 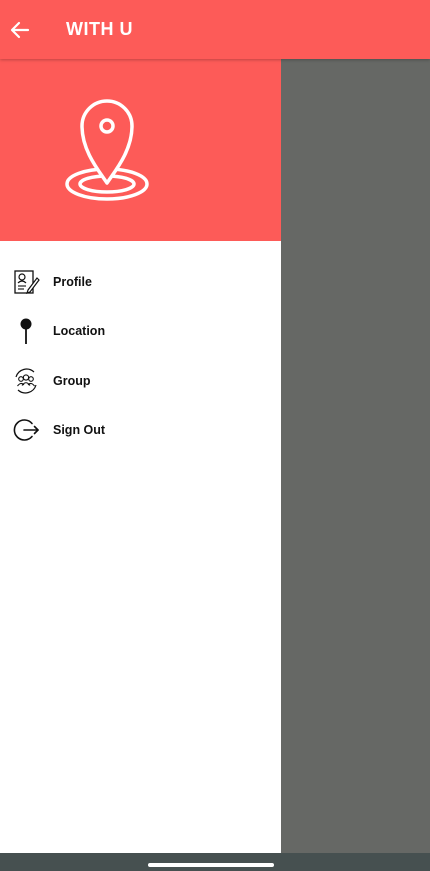 I want to click on pushpin-icon, so click(x=26, y=331).